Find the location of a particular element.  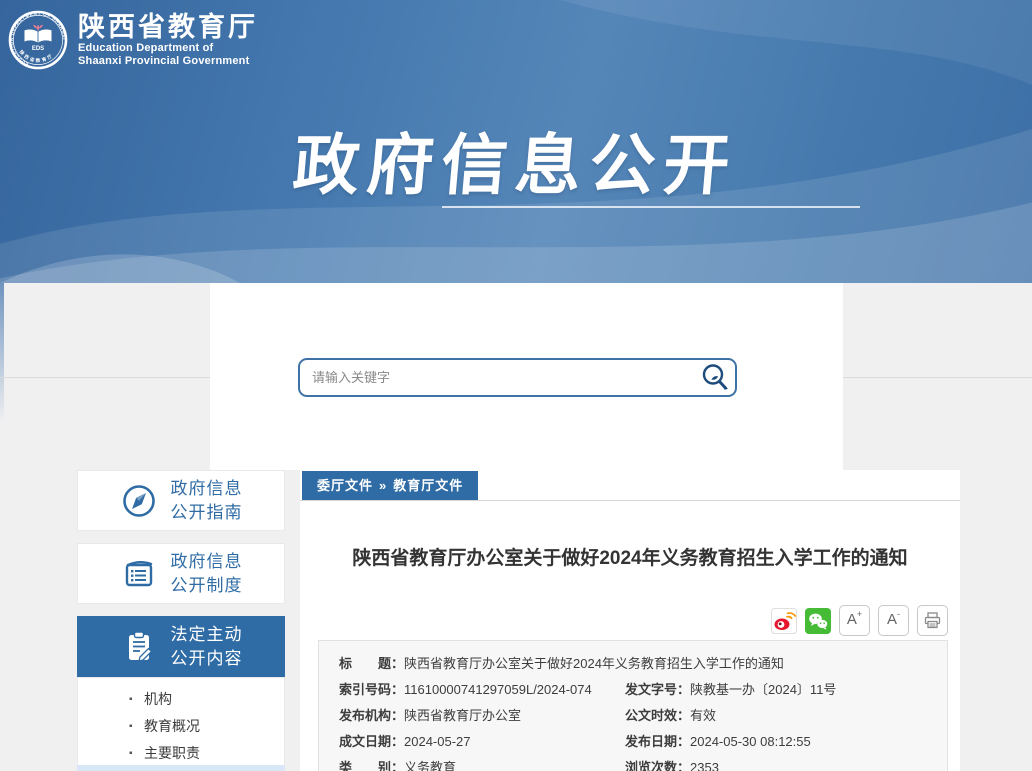

meta-value-publish-date: 2024-05-30 08:12:55 is located at coordinates (750, 741).